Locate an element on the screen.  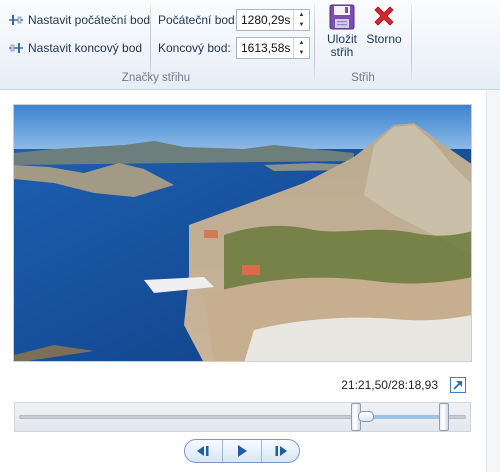
trim-group: Uložit střih Storno Střih is located at coordinates (363, 45).